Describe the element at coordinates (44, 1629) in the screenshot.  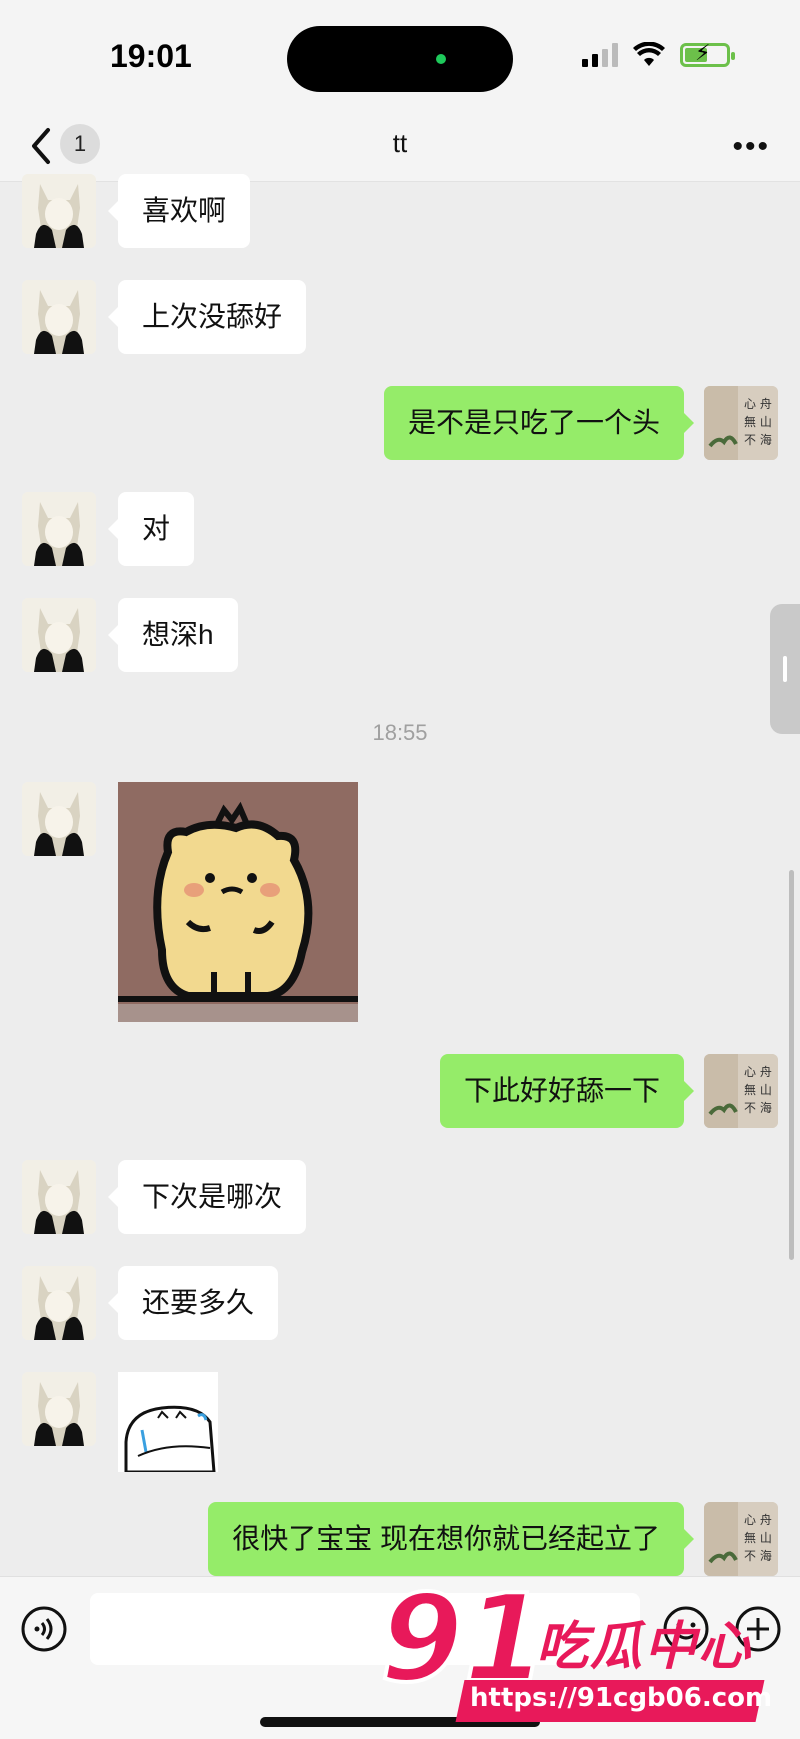
I see `voice-input-icon` at that location.